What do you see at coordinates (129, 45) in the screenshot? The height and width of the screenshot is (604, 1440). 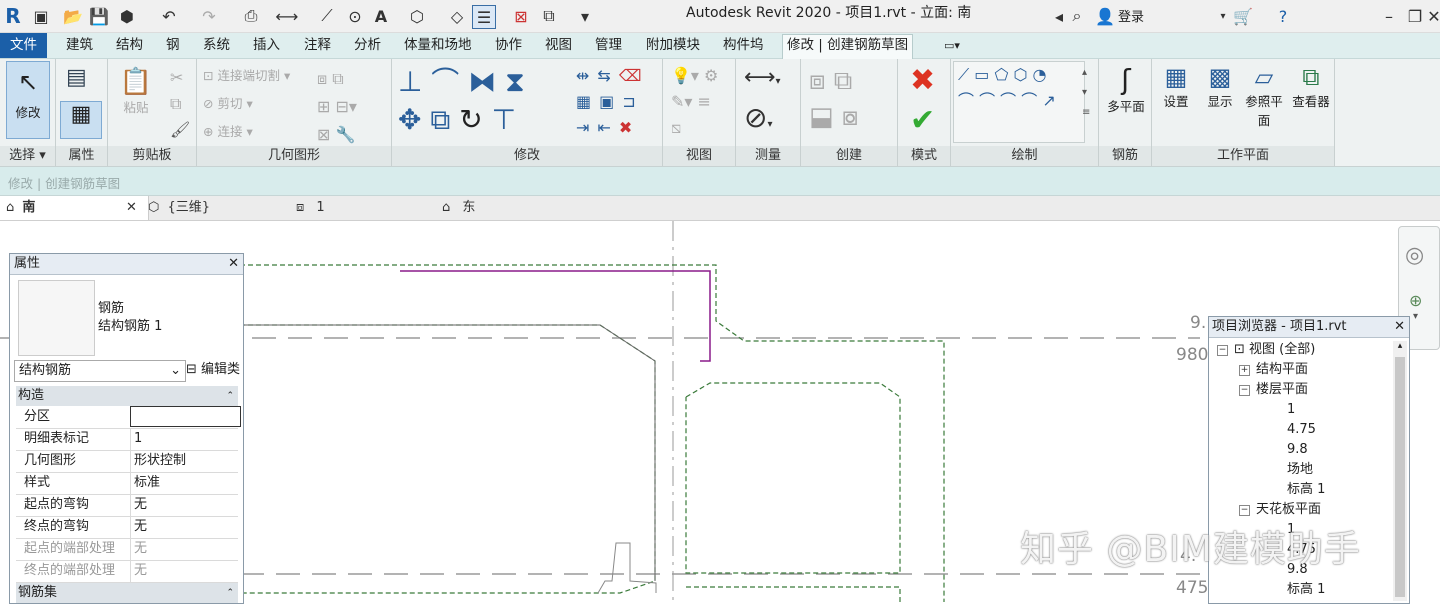 I see `tab-structure: 结构` at bounding box center [129, 45].